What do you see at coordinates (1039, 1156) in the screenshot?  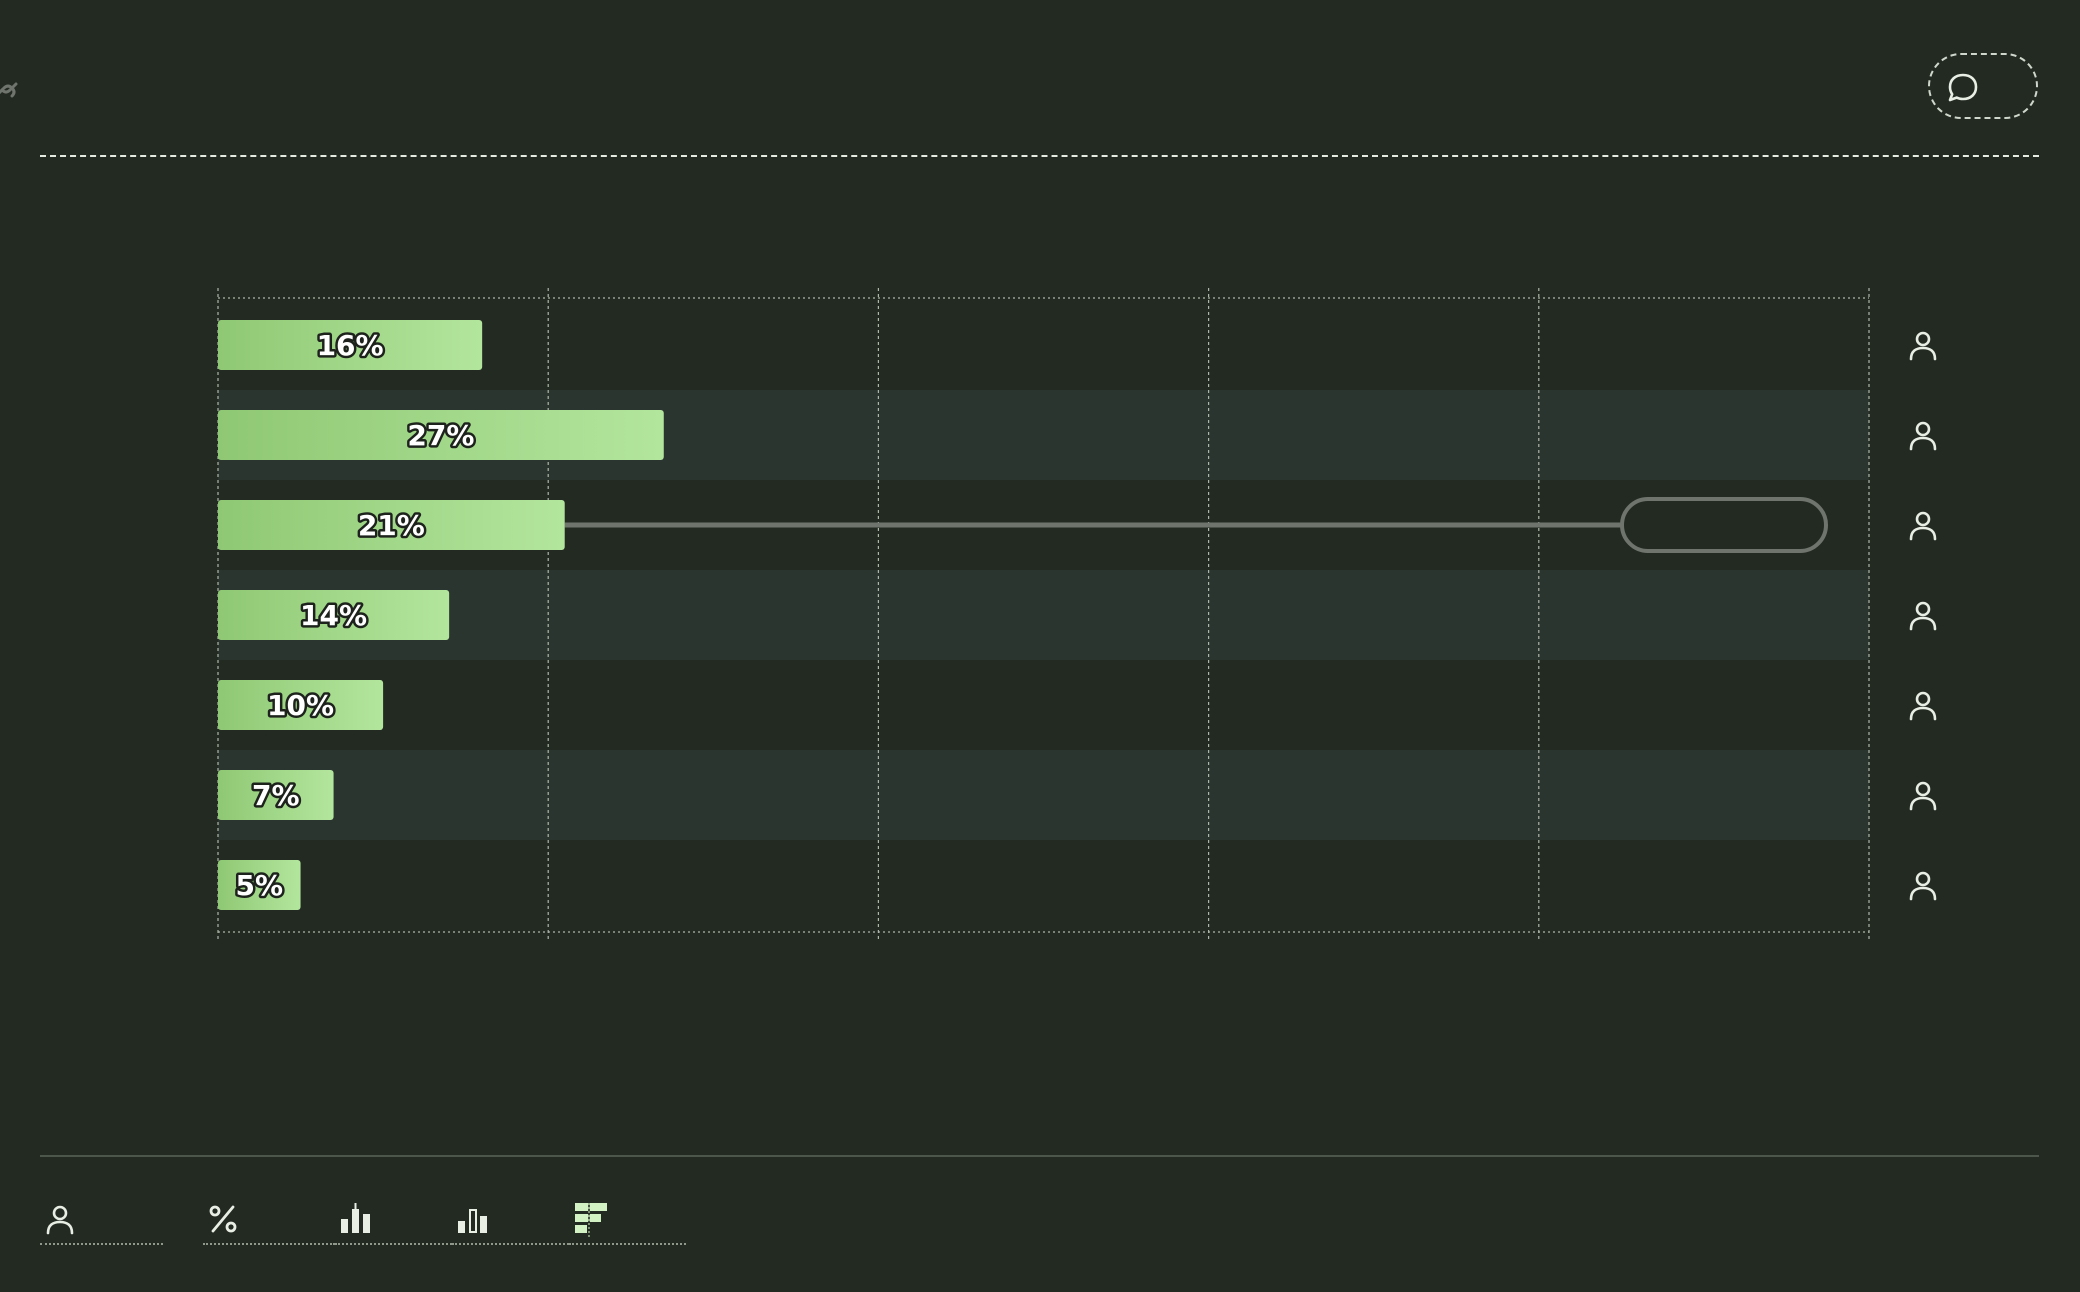 I see `bottom-divider` at bounding box center [1039, 1156].